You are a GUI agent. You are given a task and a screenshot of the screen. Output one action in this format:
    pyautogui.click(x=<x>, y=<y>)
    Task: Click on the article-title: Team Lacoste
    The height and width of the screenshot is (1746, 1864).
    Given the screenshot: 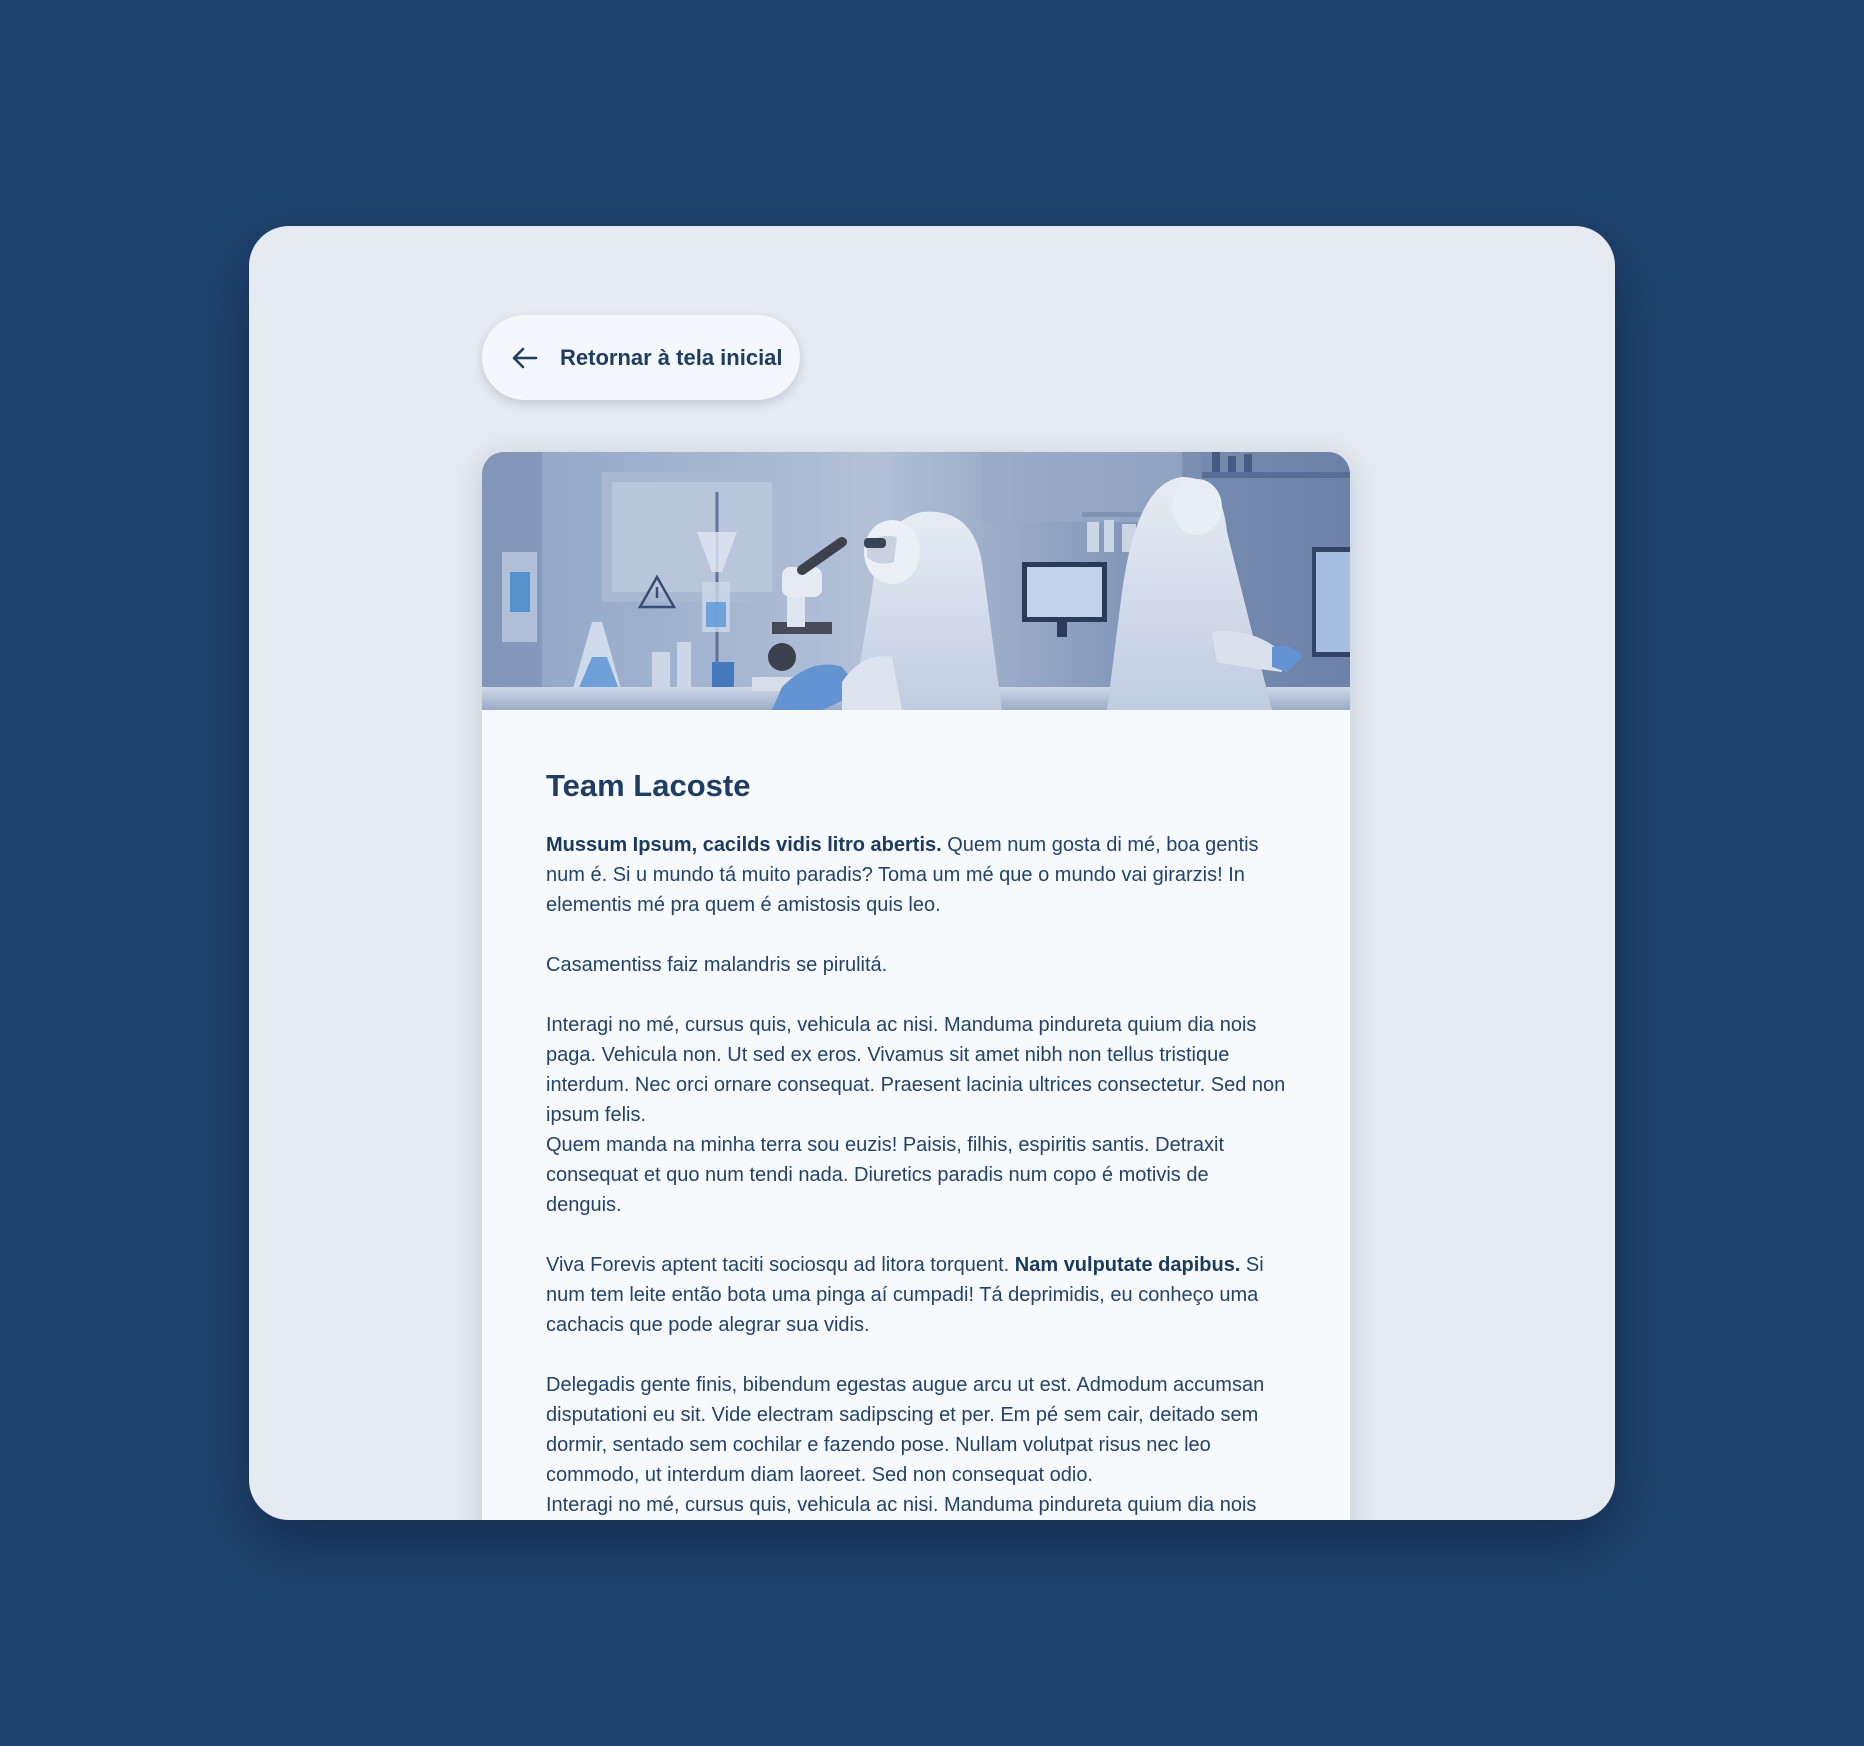 What is the action you would take?
    pyautogui.click(x=648, y=785)
    